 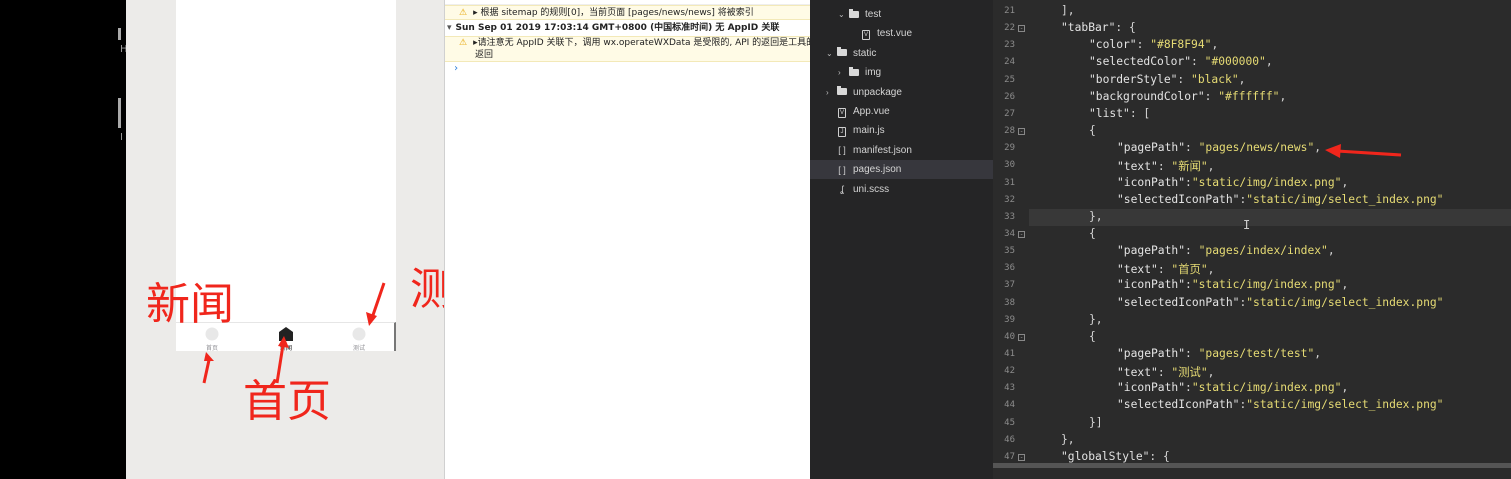 What do you see at coordinates (1115, 456) in the screenshot?
I see `code-line: "globalStyle": {` at bounding box center [1115, 456].